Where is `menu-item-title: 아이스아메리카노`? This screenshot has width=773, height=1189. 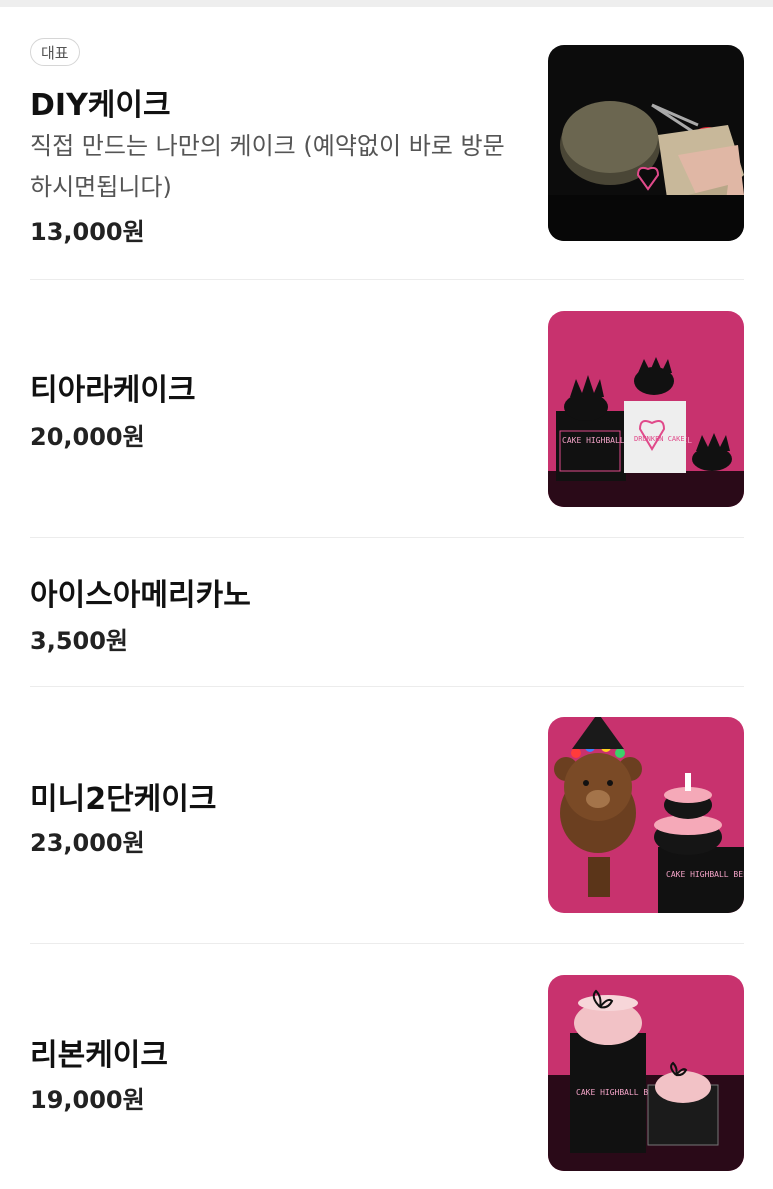
menu-item-title: 아이스아메리카노 is located at coordinates (140, 595).